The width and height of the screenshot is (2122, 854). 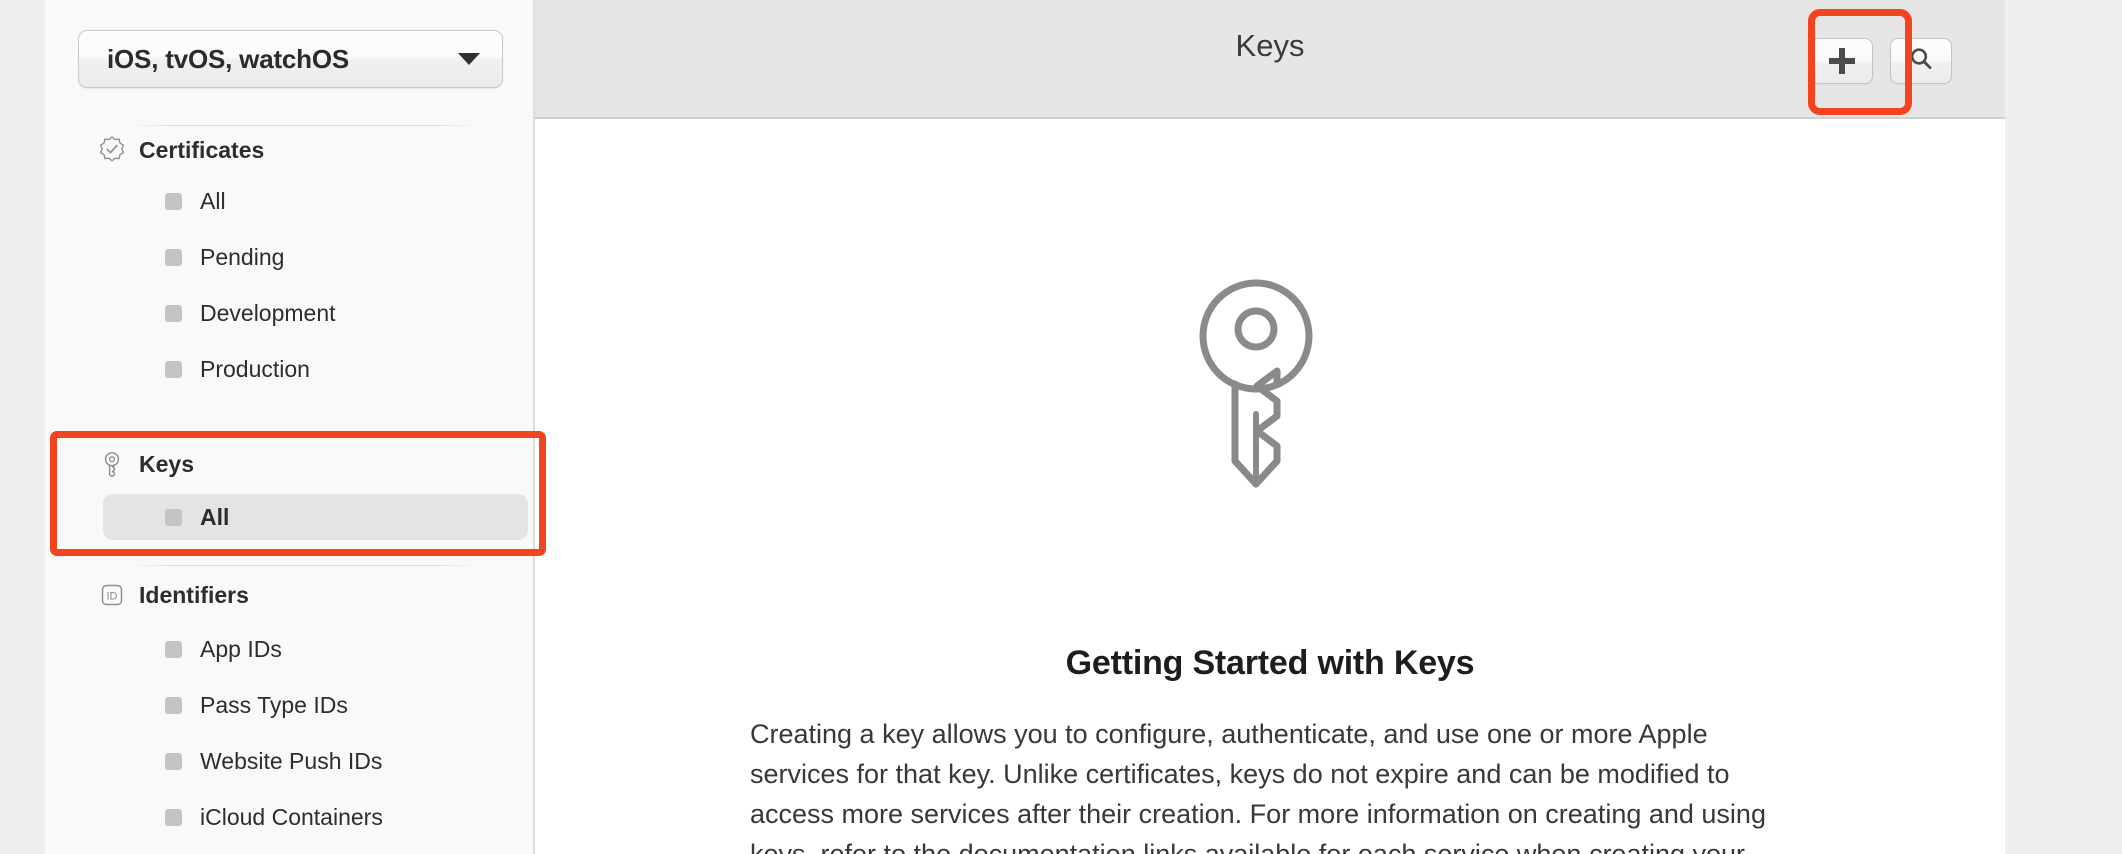 I want to click on key-icon, so click(x=112, y=464).